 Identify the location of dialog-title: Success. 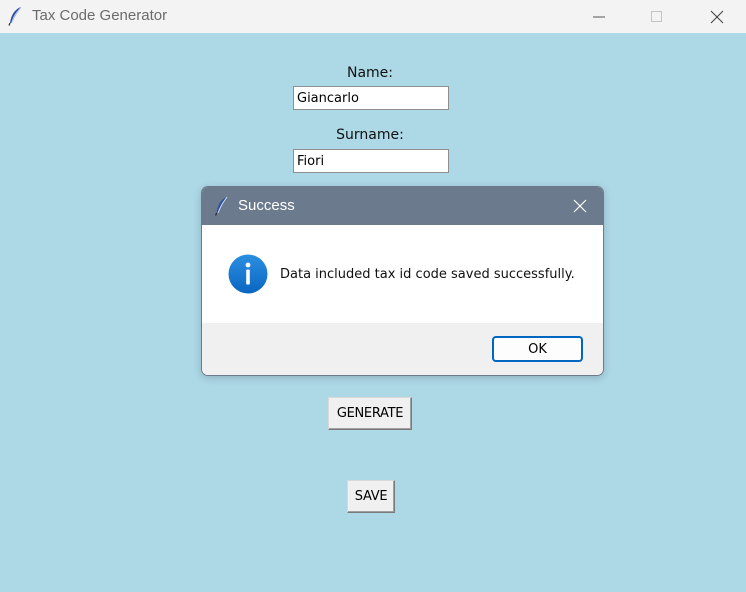
(266, 205).